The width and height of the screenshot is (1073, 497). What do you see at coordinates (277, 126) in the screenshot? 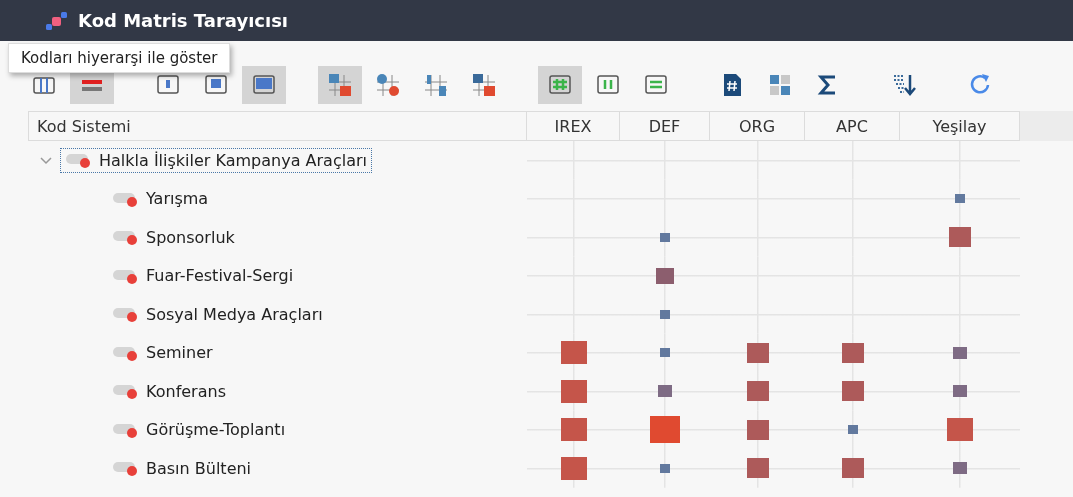
I see `column-header: Kod Sistemi` at bounding box center [277, 126].